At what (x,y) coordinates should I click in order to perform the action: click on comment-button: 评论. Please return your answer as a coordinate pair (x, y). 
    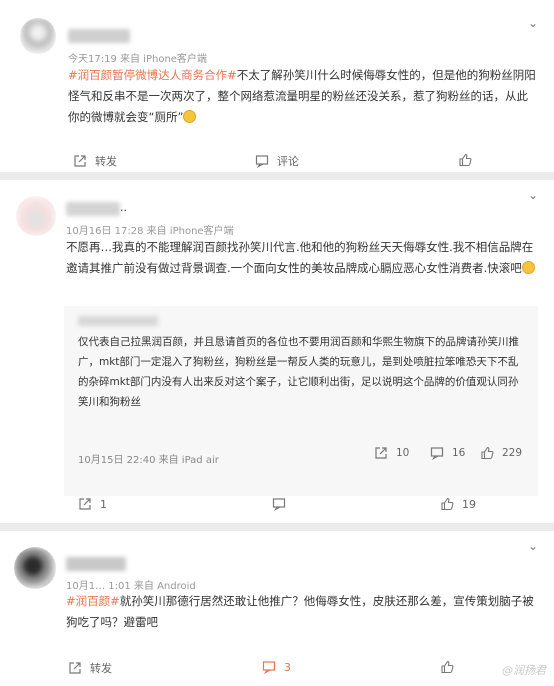
    Looking at the image, I should click on (277, 161).